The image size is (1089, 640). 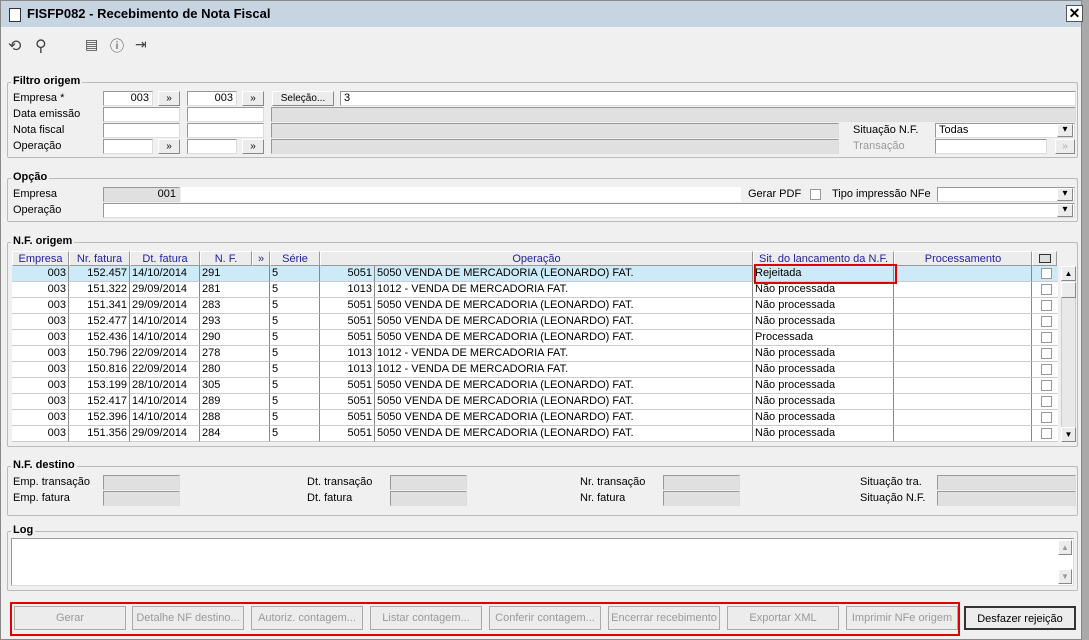 What do you see at coordinates (141, 114) in the screenshot?
I see `data-emissao-from` at bounding box center [141, 114].